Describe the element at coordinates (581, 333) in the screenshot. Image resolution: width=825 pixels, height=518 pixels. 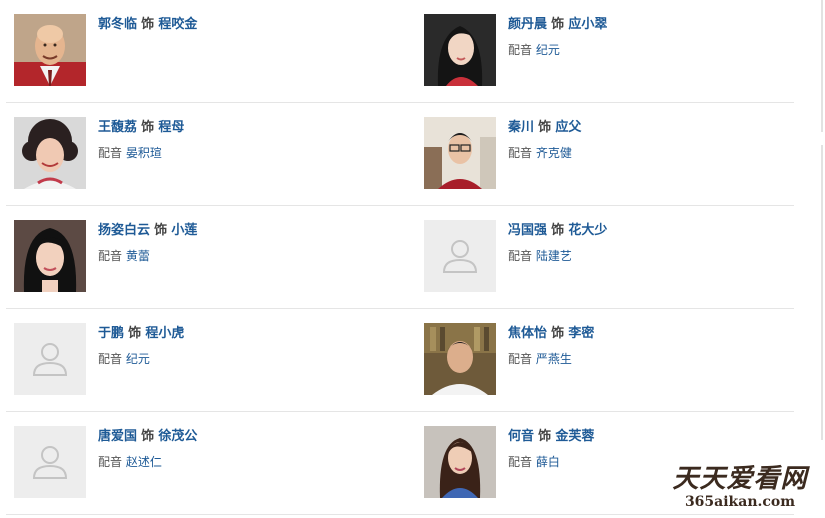
I see `role-name-link: 李密` at that location.